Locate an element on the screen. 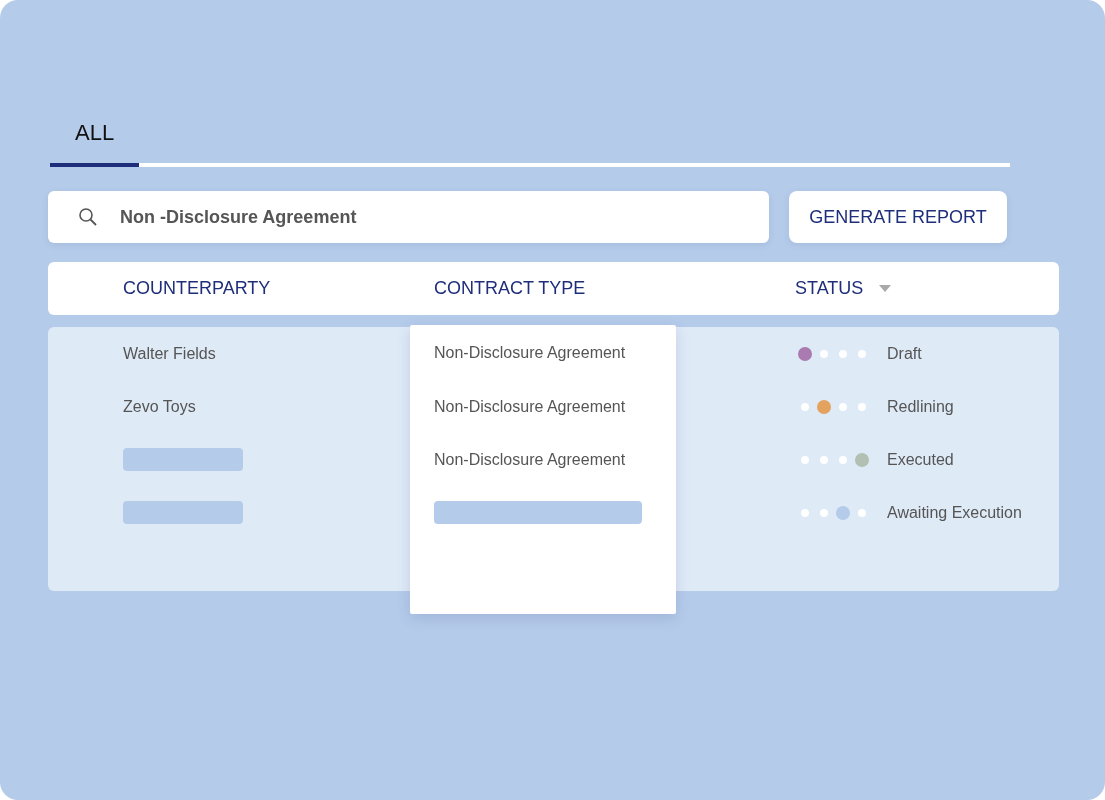  sort-caret-icon is located at coordinates (885, 288).